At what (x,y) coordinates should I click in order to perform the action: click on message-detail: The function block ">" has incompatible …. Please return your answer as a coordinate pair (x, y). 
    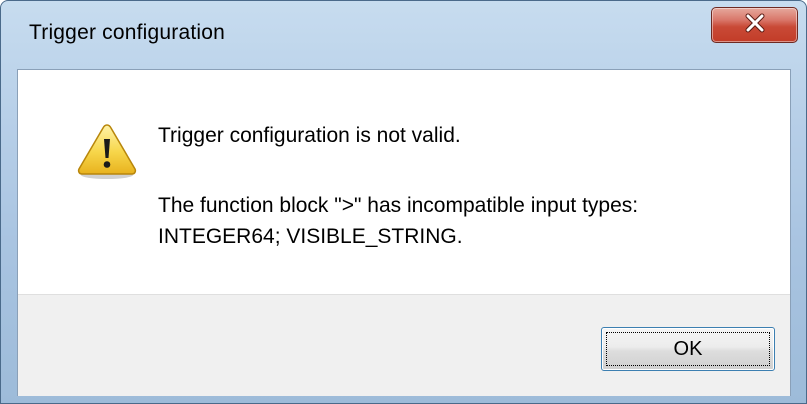
    Looking at the image, I should click on (398, 221).